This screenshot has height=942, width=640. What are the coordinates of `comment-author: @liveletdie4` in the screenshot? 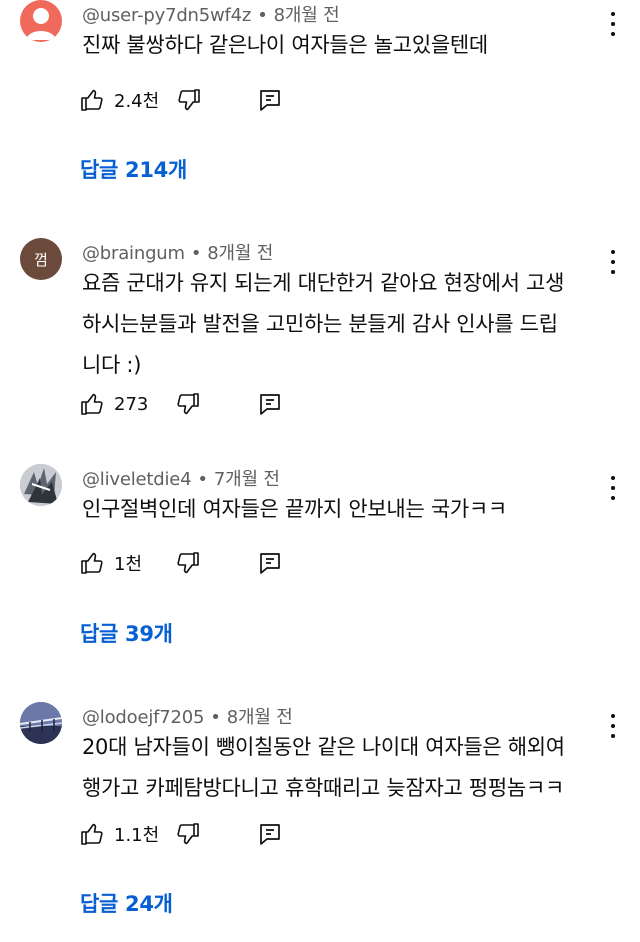 It's located at (137, 479).